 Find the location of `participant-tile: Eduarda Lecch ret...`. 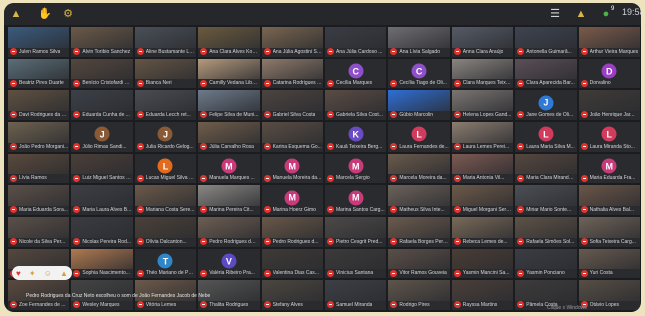

participant-tile: Eduarda Lecch ret... is located at coordinates (165, 105).